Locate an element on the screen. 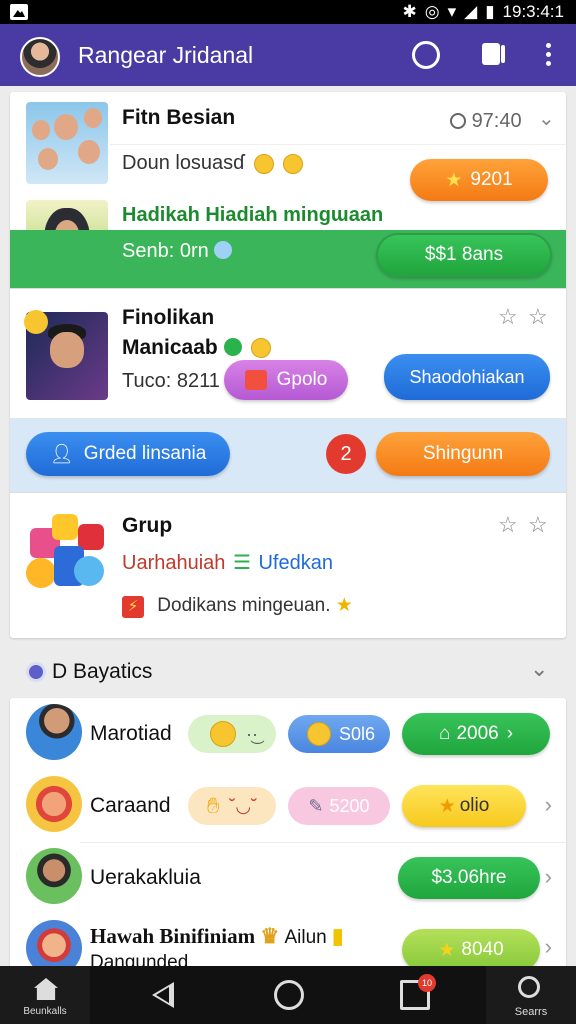 This screenshot has height=1024, width=576. item-meta: 97:40 is located at coordinates (486, 121).